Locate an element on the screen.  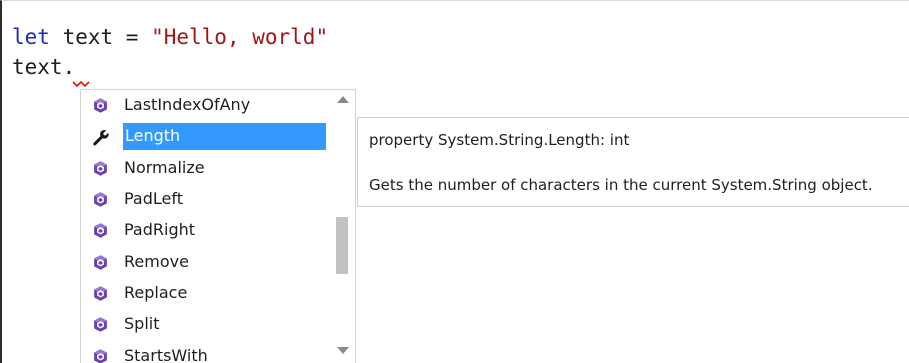
scroll-down-arrow-icon is located at coordinates (343, 351).